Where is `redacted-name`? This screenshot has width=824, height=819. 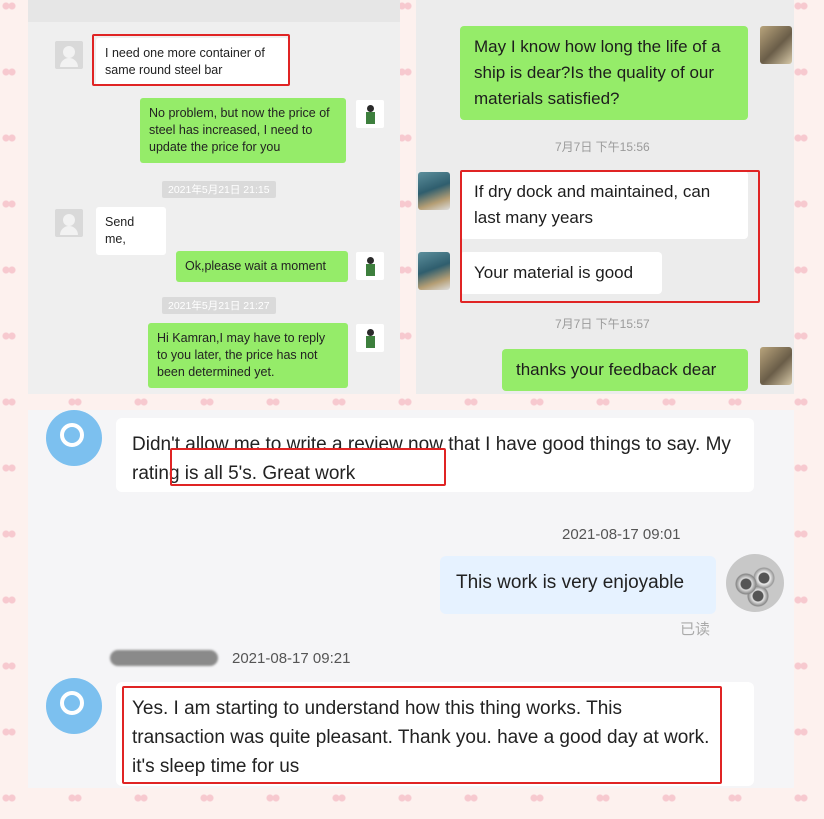
redacted-name is located at coordinates (164, 658).